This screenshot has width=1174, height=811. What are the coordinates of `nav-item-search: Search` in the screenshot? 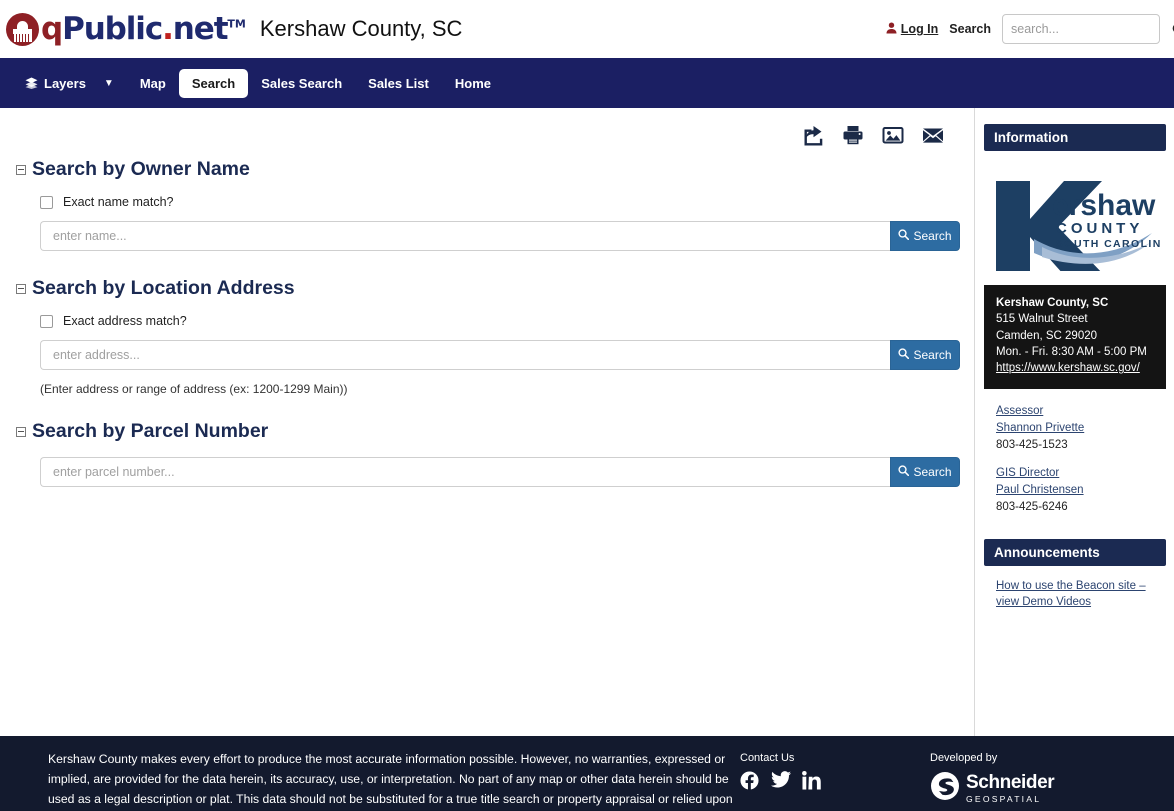 It's located at (213, 83).